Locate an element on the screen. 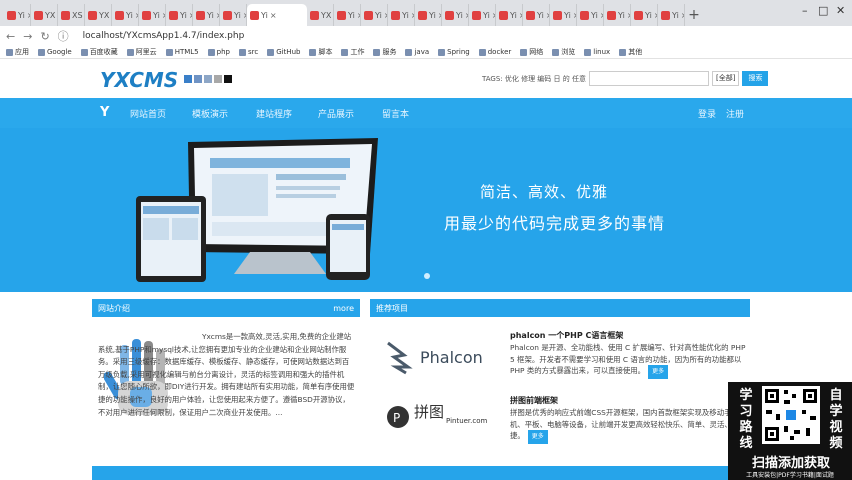 Image resolution: width=852 pixels, height=480 pixels. project-title-phalcon: phalcon 一个PHP C语言框架 is located at coordinates (566, 335).